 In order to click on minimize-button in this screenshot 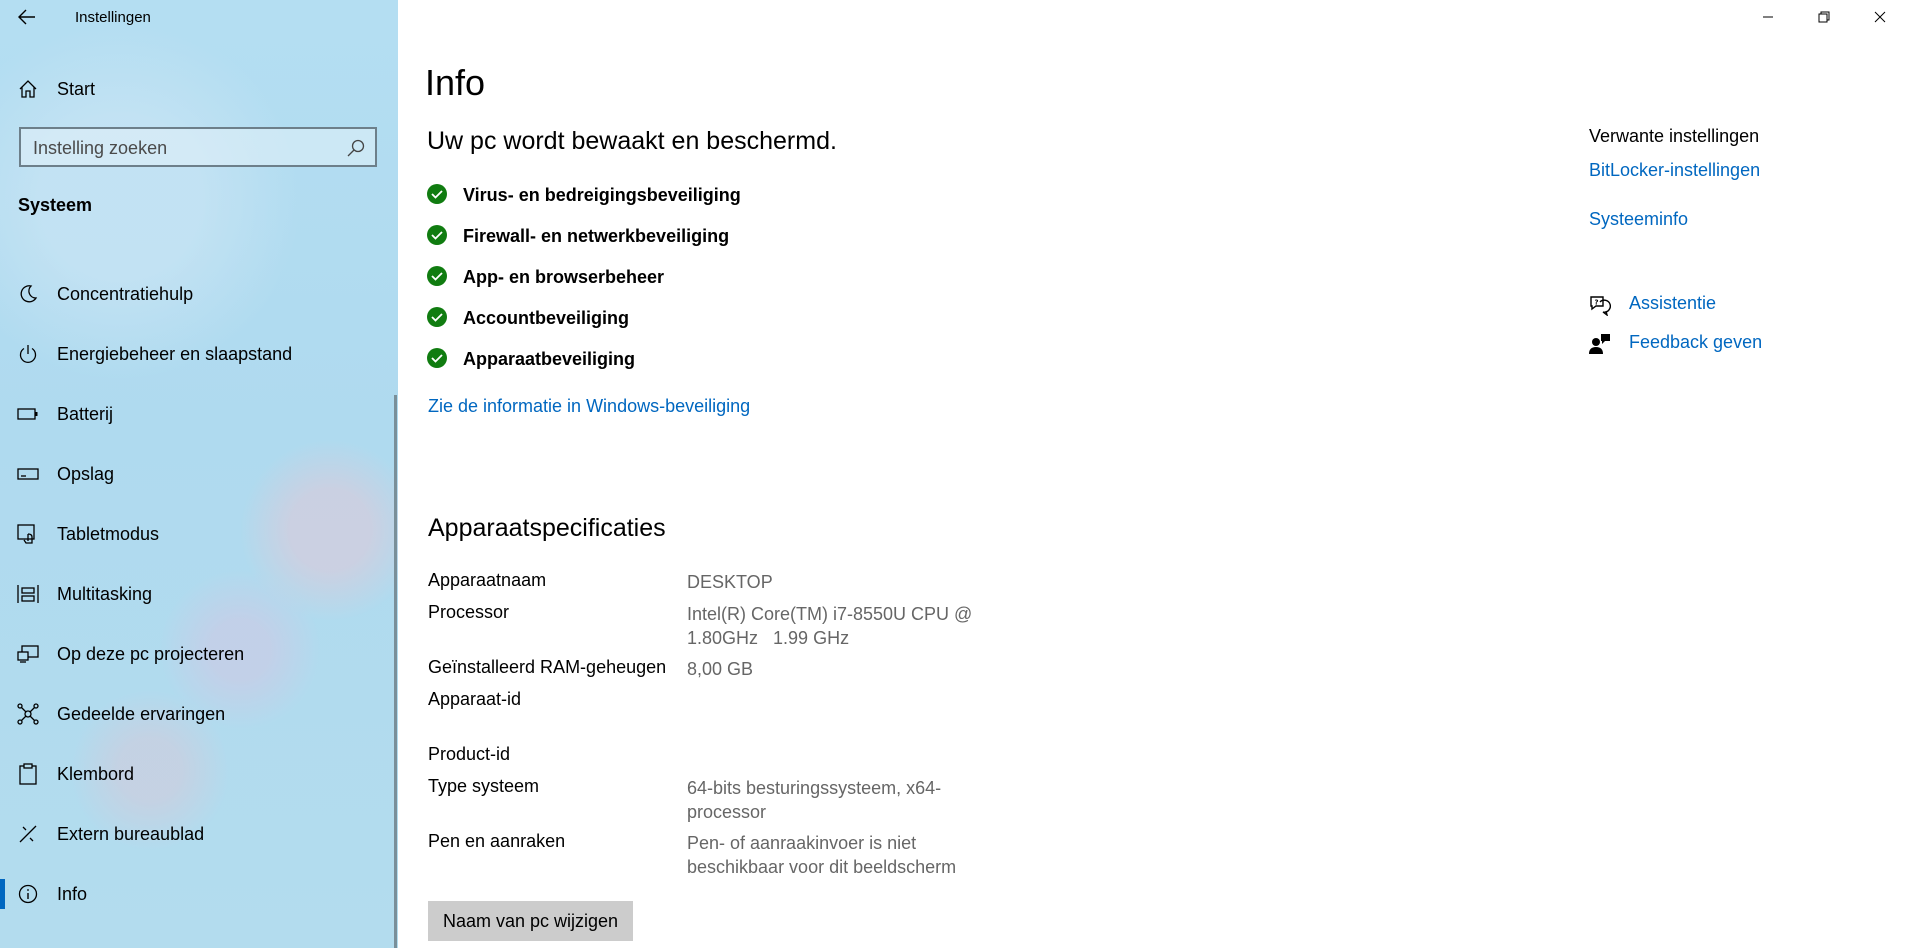, I will do `click(1768, 17)`.